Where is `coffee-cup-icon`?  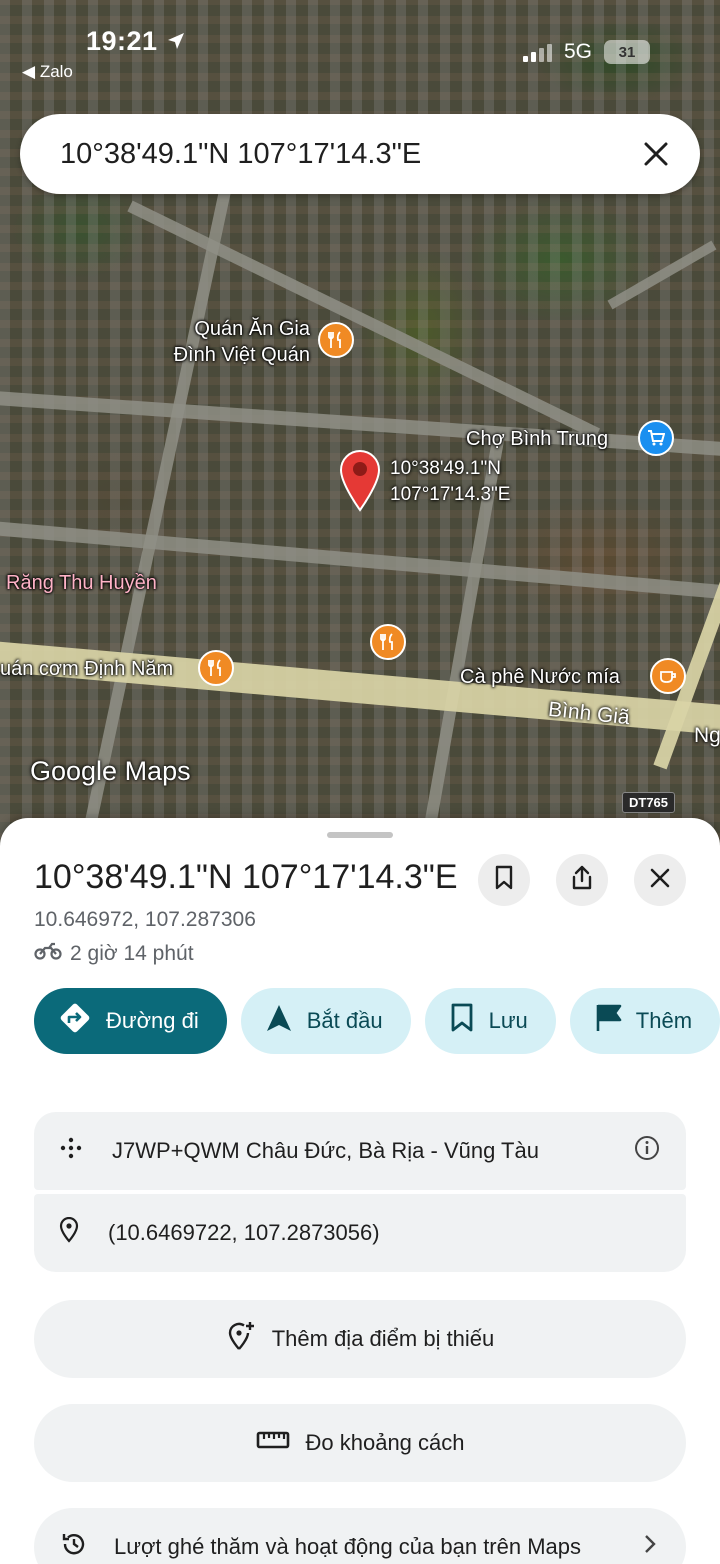
coffee-cup-icon is located at coordinates (668, 676).